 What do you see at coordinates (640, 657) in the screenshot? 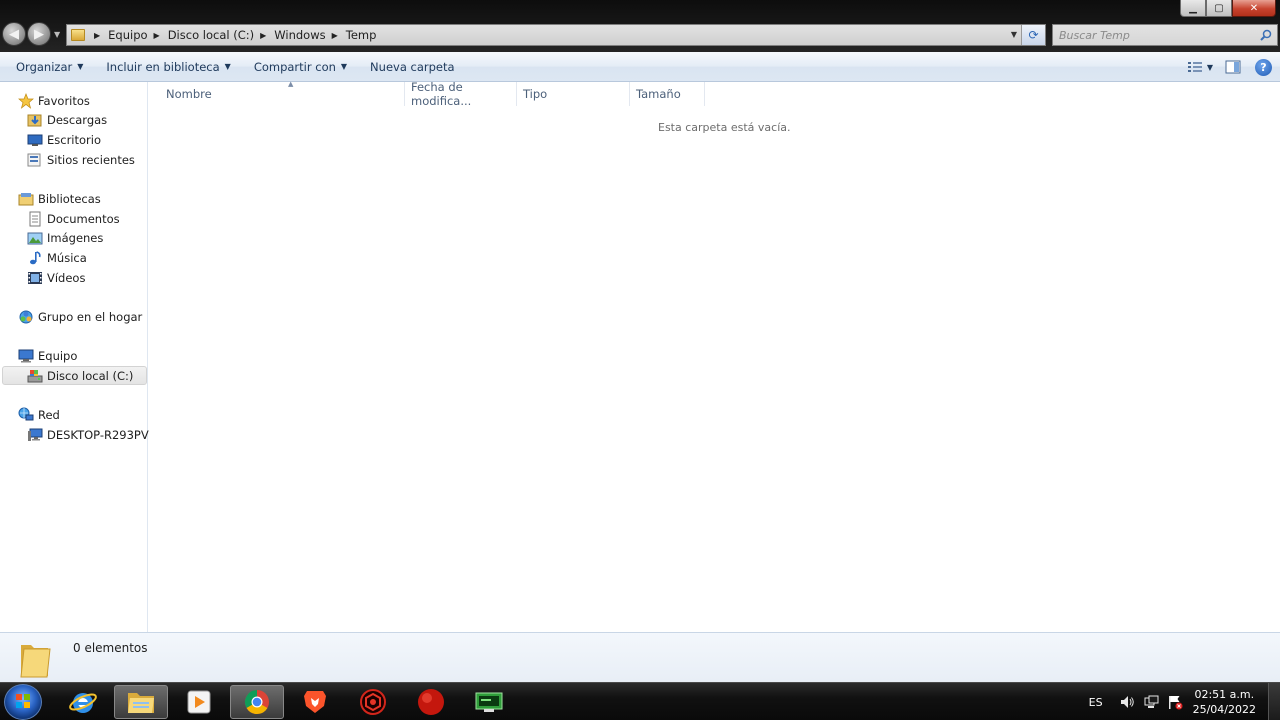
I see `details-pane: 0 elementos` at bounding box center [640, 657].